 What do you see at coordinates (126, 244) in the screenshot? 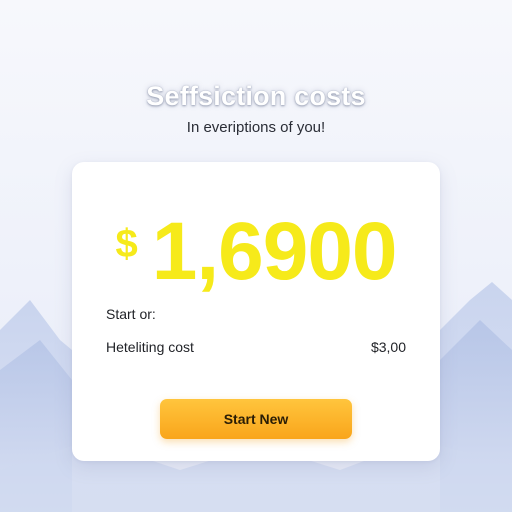
I see `currency-symbol: $` at bounding box center [126, 244].